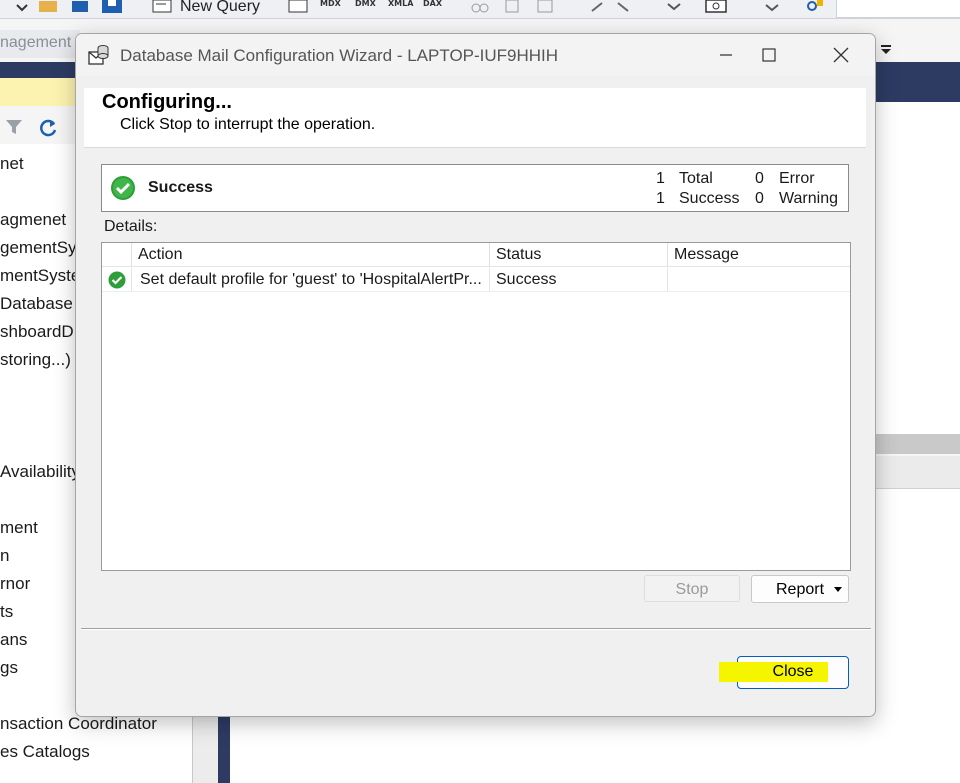 The image size is (960, 783). What do you see at coordinates (772, 9) in the screenshot?
I see `dropdown-icon` at bounding box center [772, 9].